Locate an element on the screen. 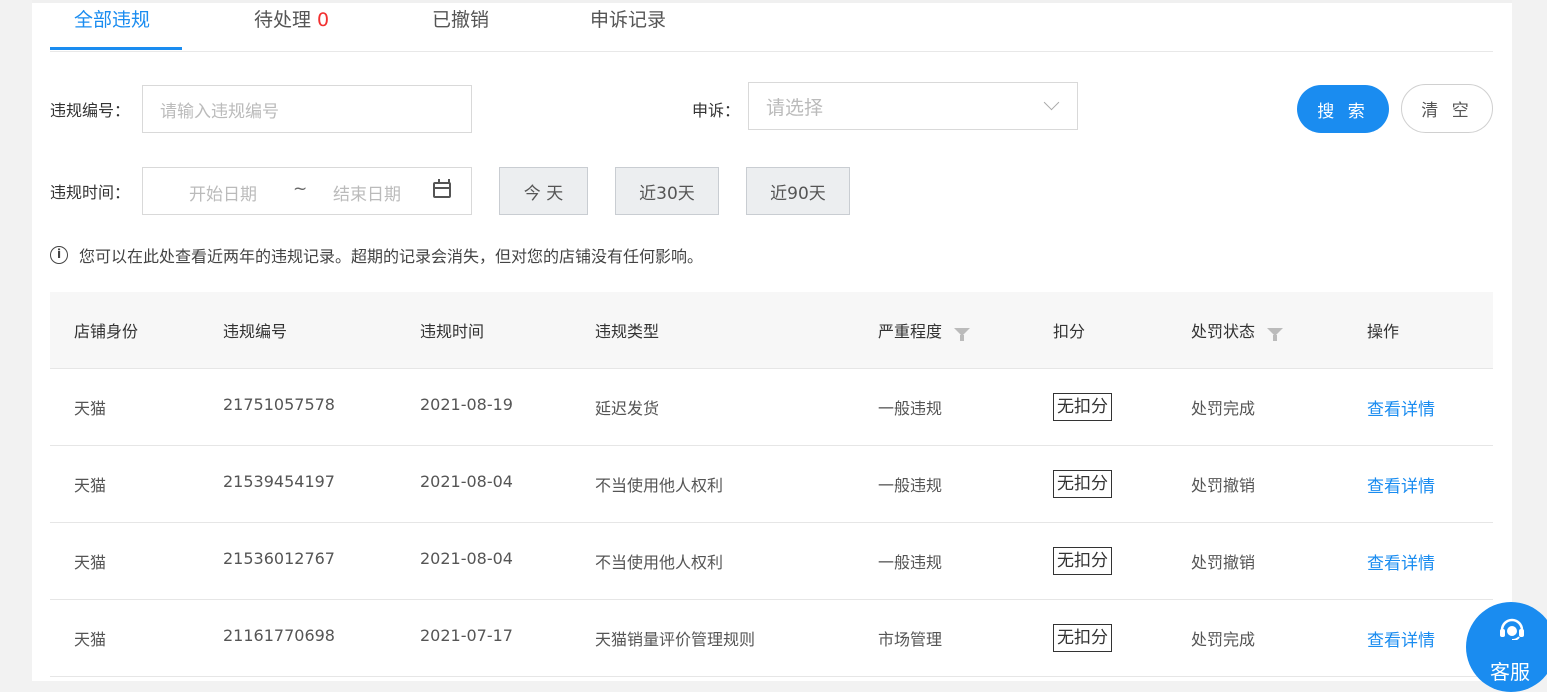  header-severity-cell: 严重程度 is located at coordinates (924, 330).